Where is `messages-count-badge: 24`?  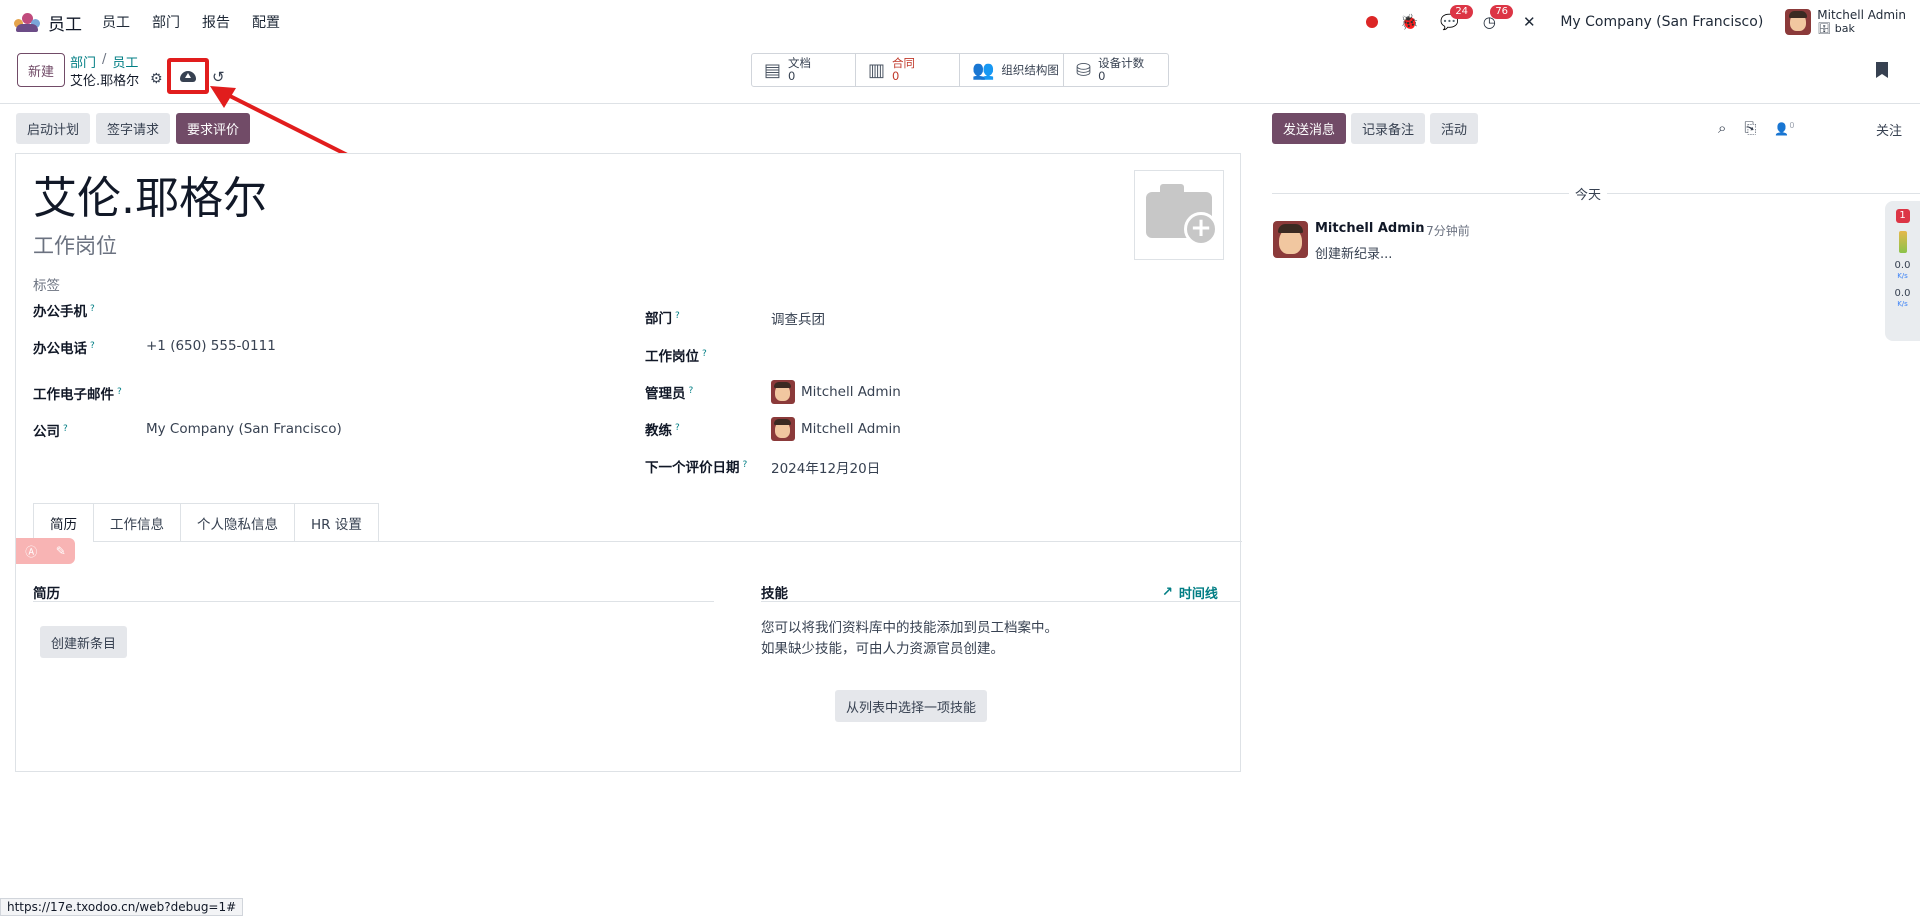
messages-count-badge: 24 is located at coordinates (1462, 12).